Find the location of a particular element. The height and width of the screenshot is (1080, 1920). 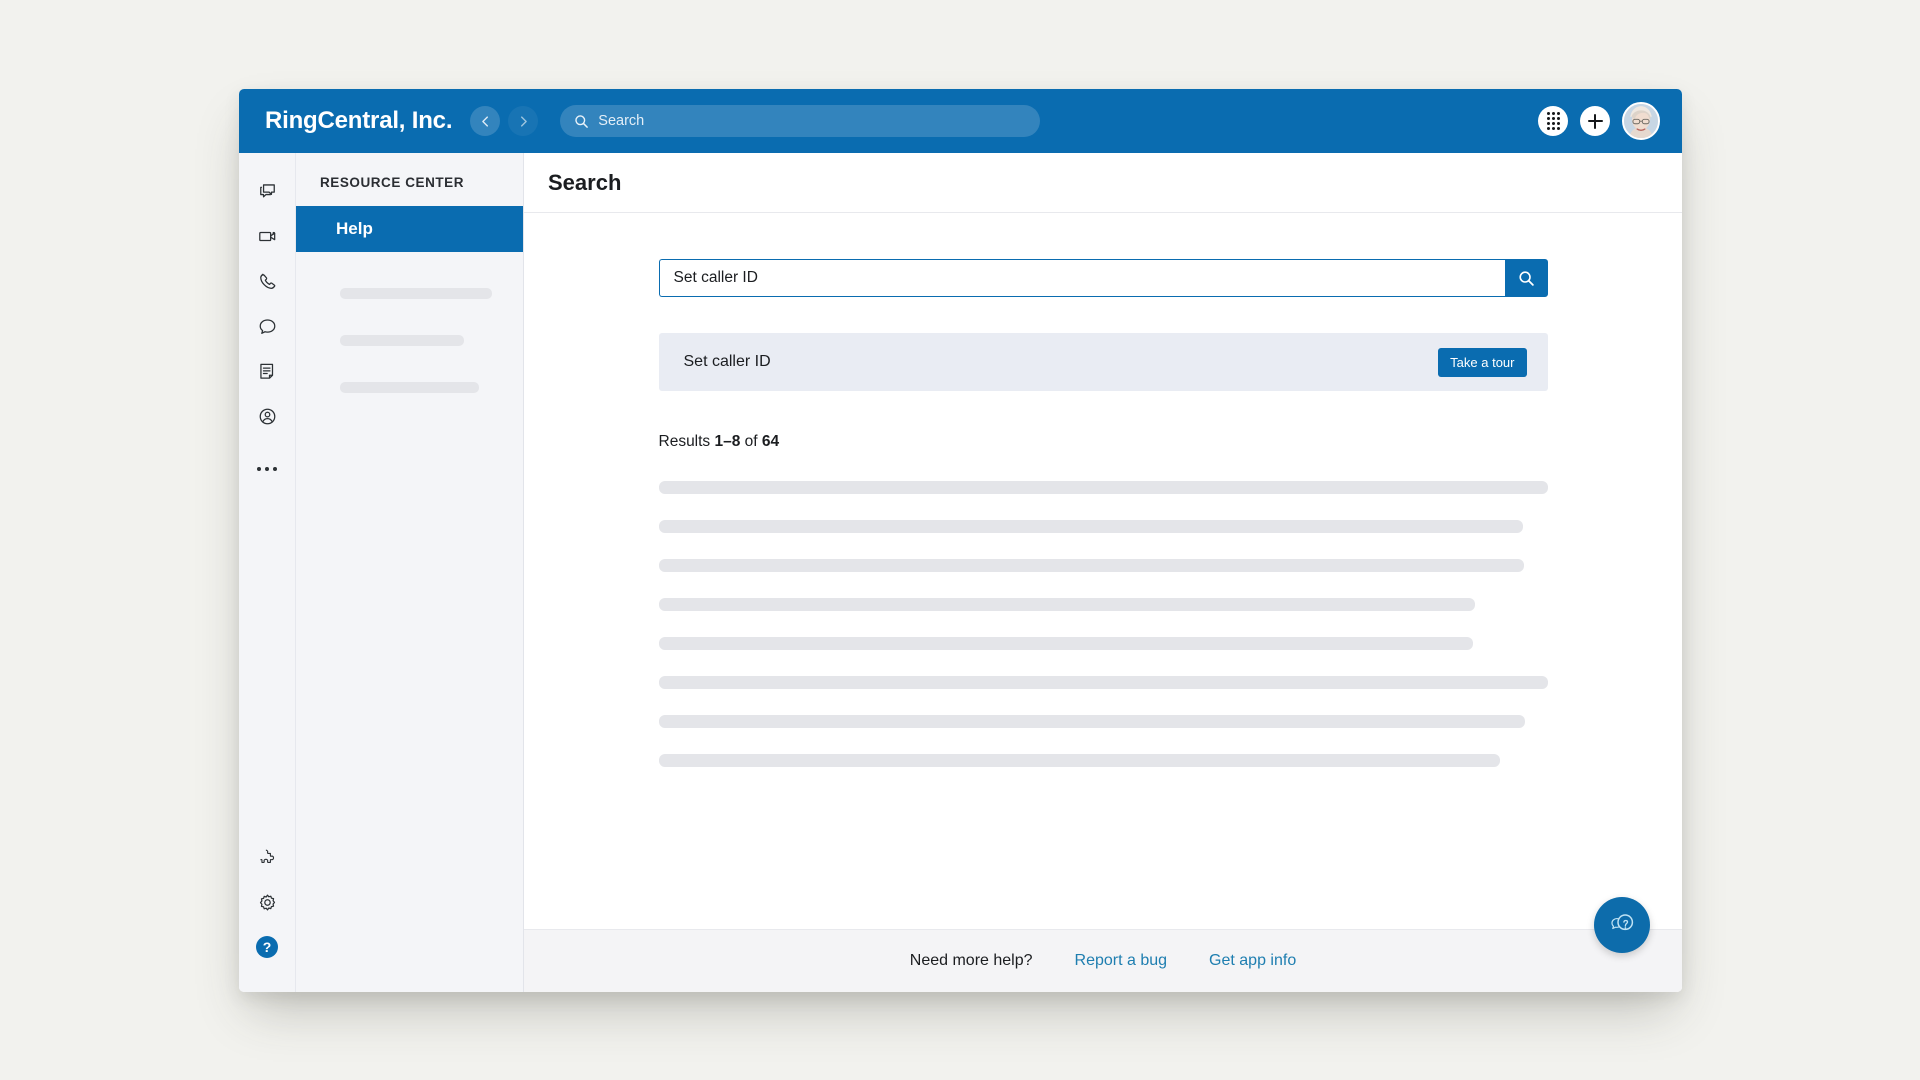

sidebar-item-help-nav: Help is located at coordinates (409, 229).